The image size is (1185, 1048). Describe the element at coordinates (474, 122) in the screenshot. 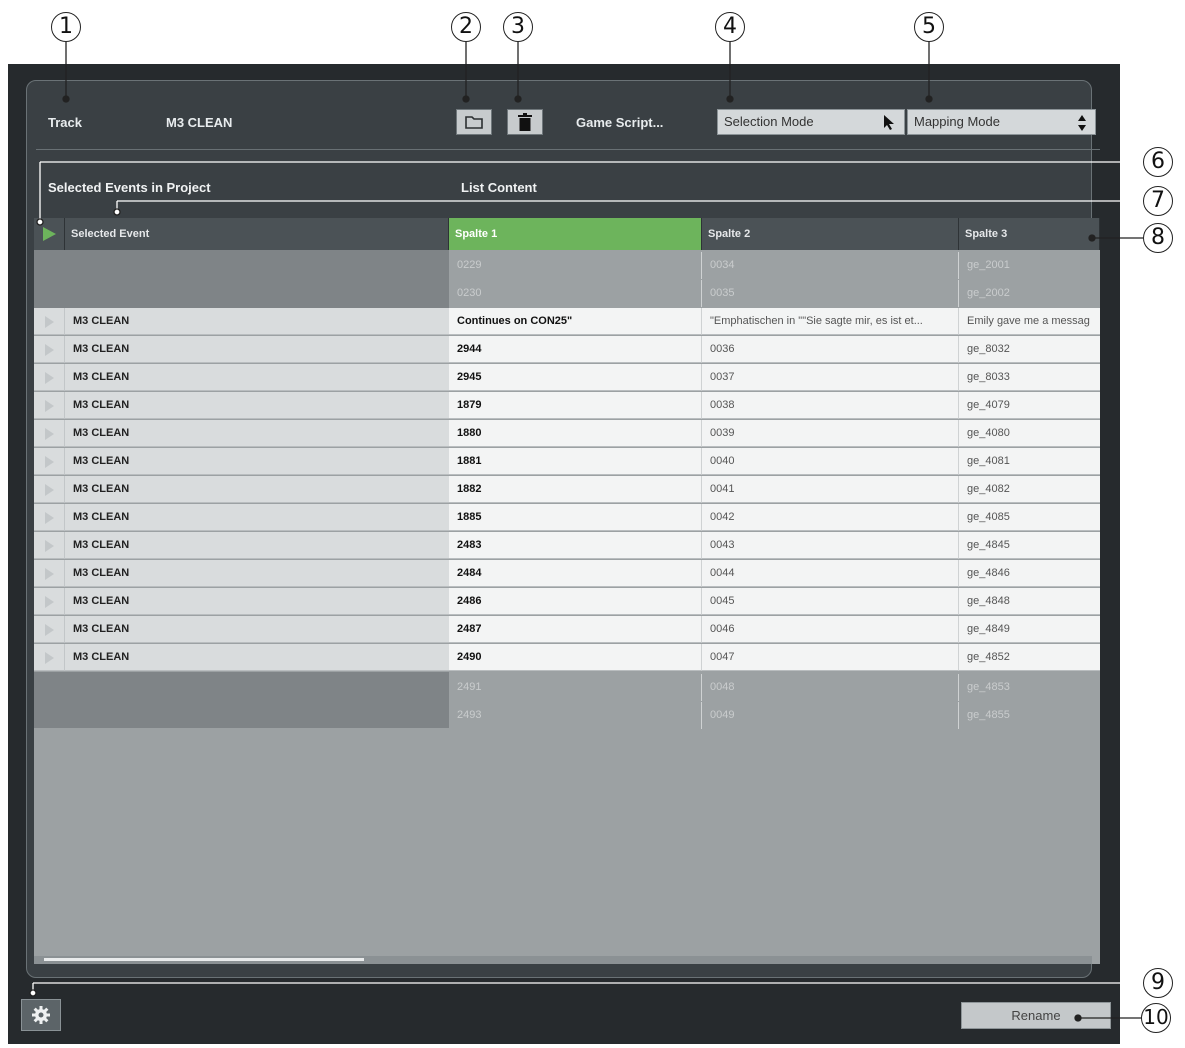

I see `open-folder-button` at that location.